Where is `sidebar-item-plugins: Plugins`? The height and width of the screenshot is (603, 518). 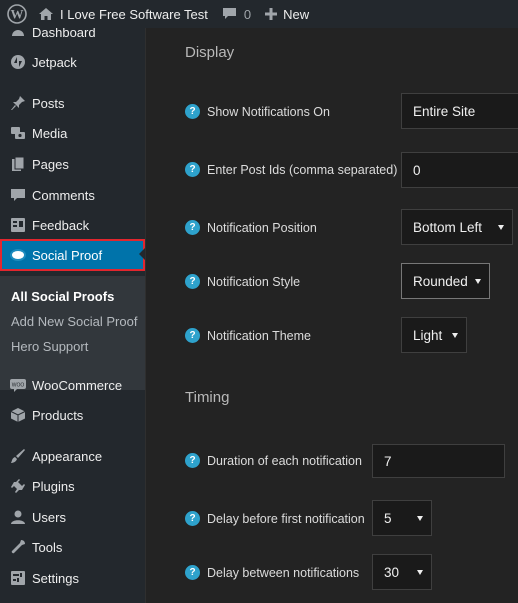
sidebar-item-plugins: Plugins is located at coordinates (72, 486).